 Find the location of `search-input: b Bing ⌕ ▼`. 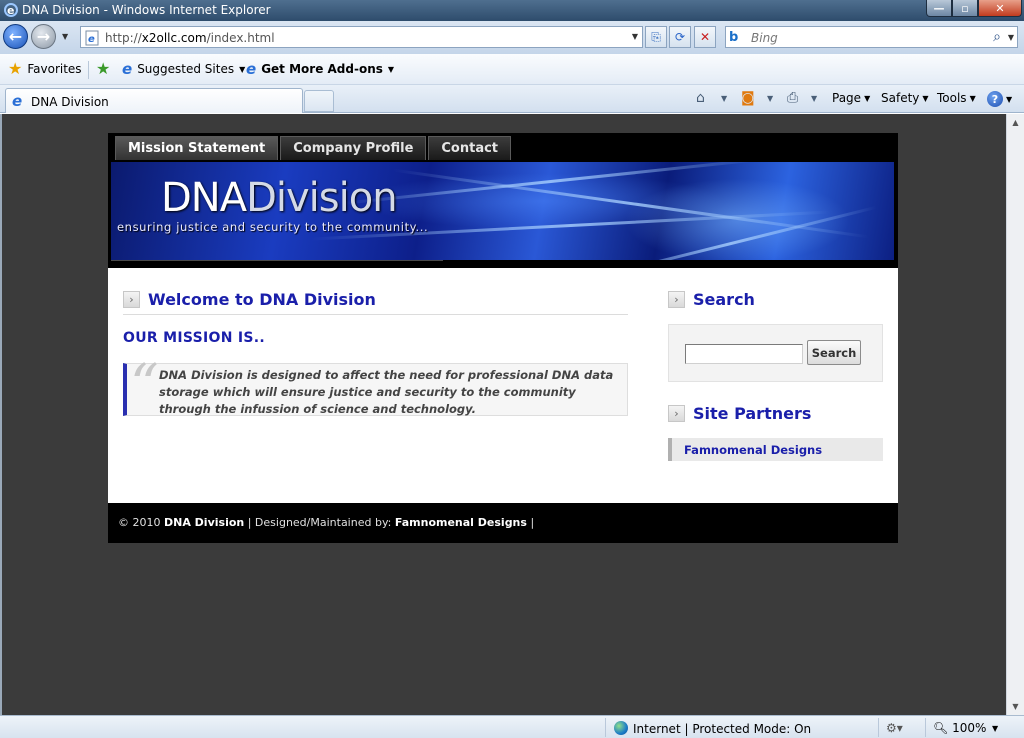

search-input: b Bing ⌕ ▼ is located at coordinates (871, 37).